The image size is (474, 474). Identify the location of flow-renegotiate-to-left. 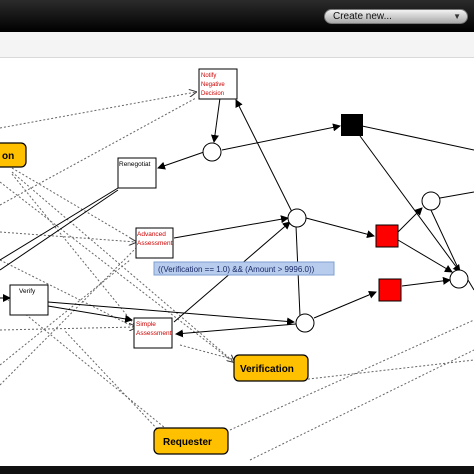
(59, 224).